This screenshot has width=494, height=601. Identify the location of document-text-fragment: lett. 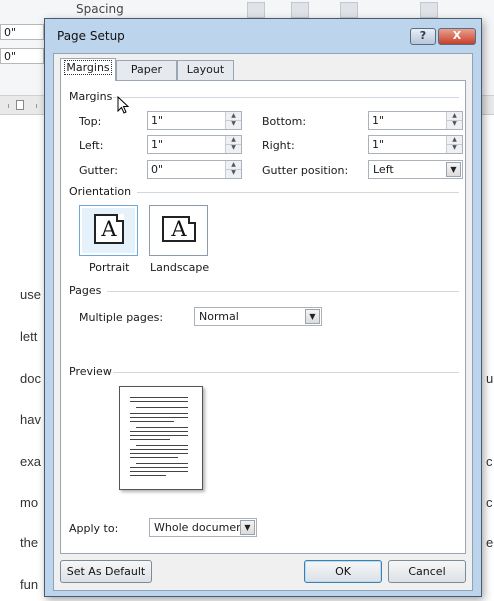
(29, 336).